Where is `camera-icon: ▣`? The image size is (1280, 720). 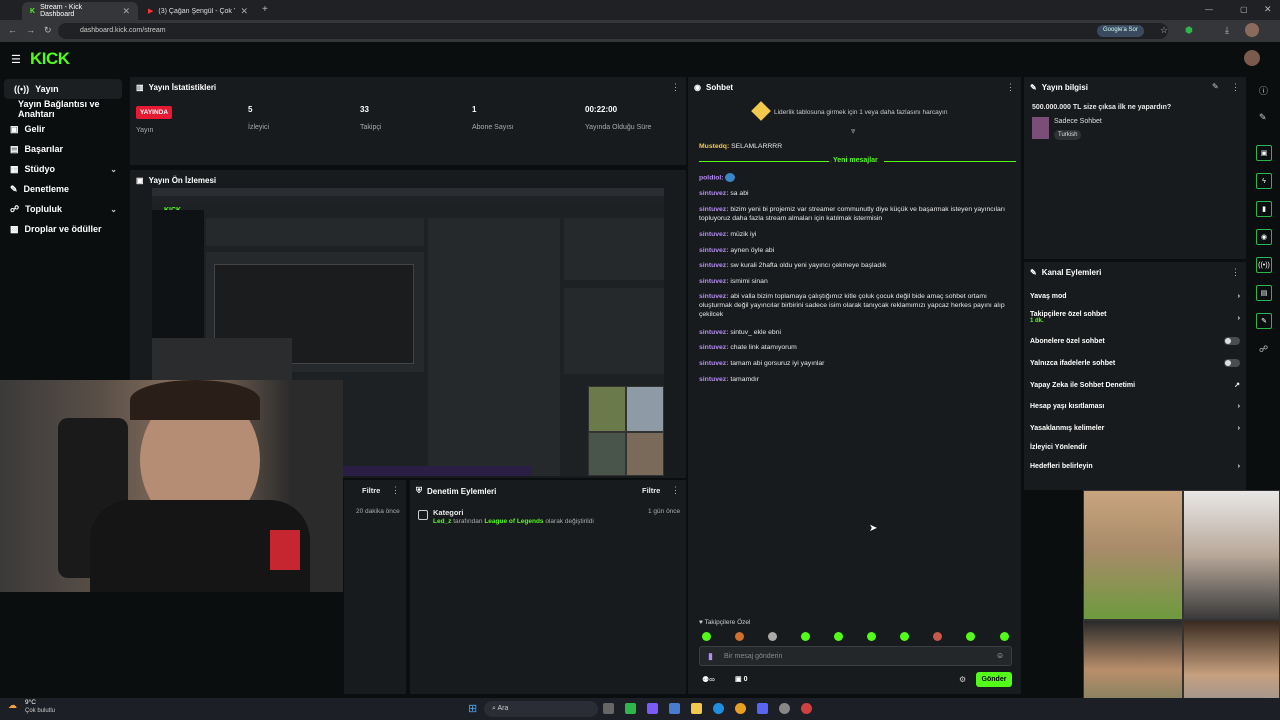
camera-icon: ▣ is located at coordinates (1264, 153).